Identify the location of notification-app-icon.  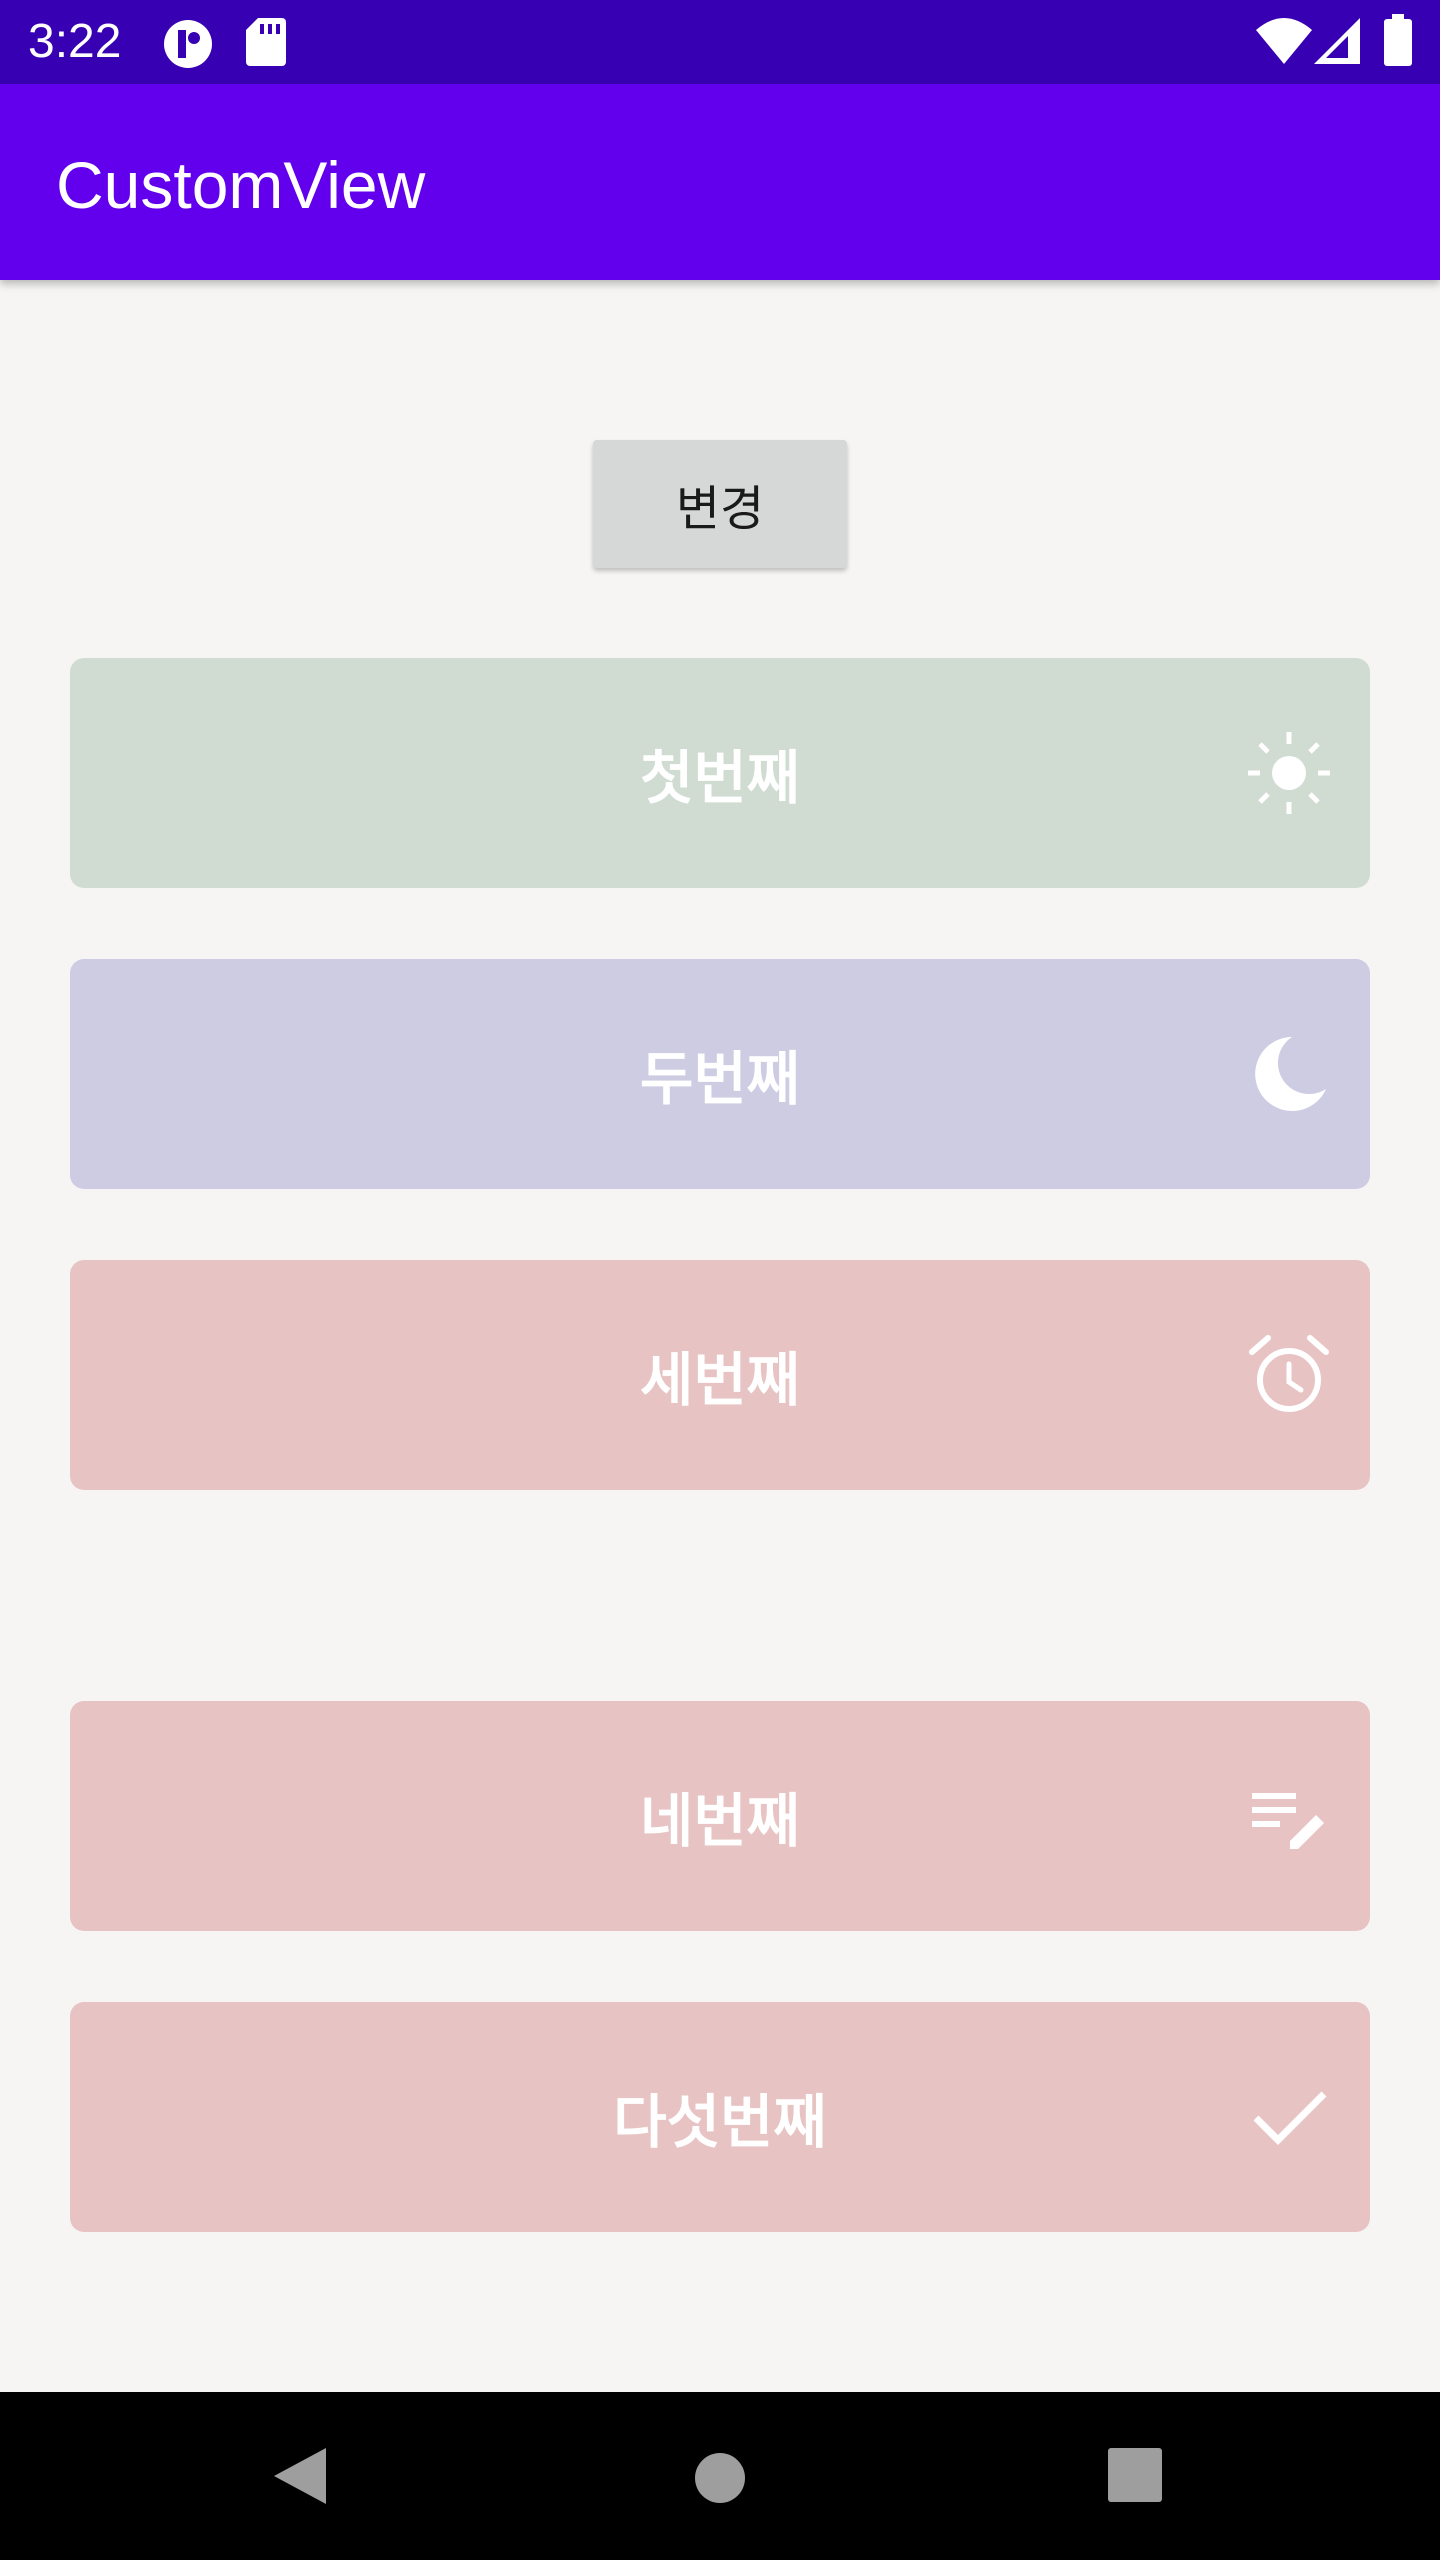
(188, 44).